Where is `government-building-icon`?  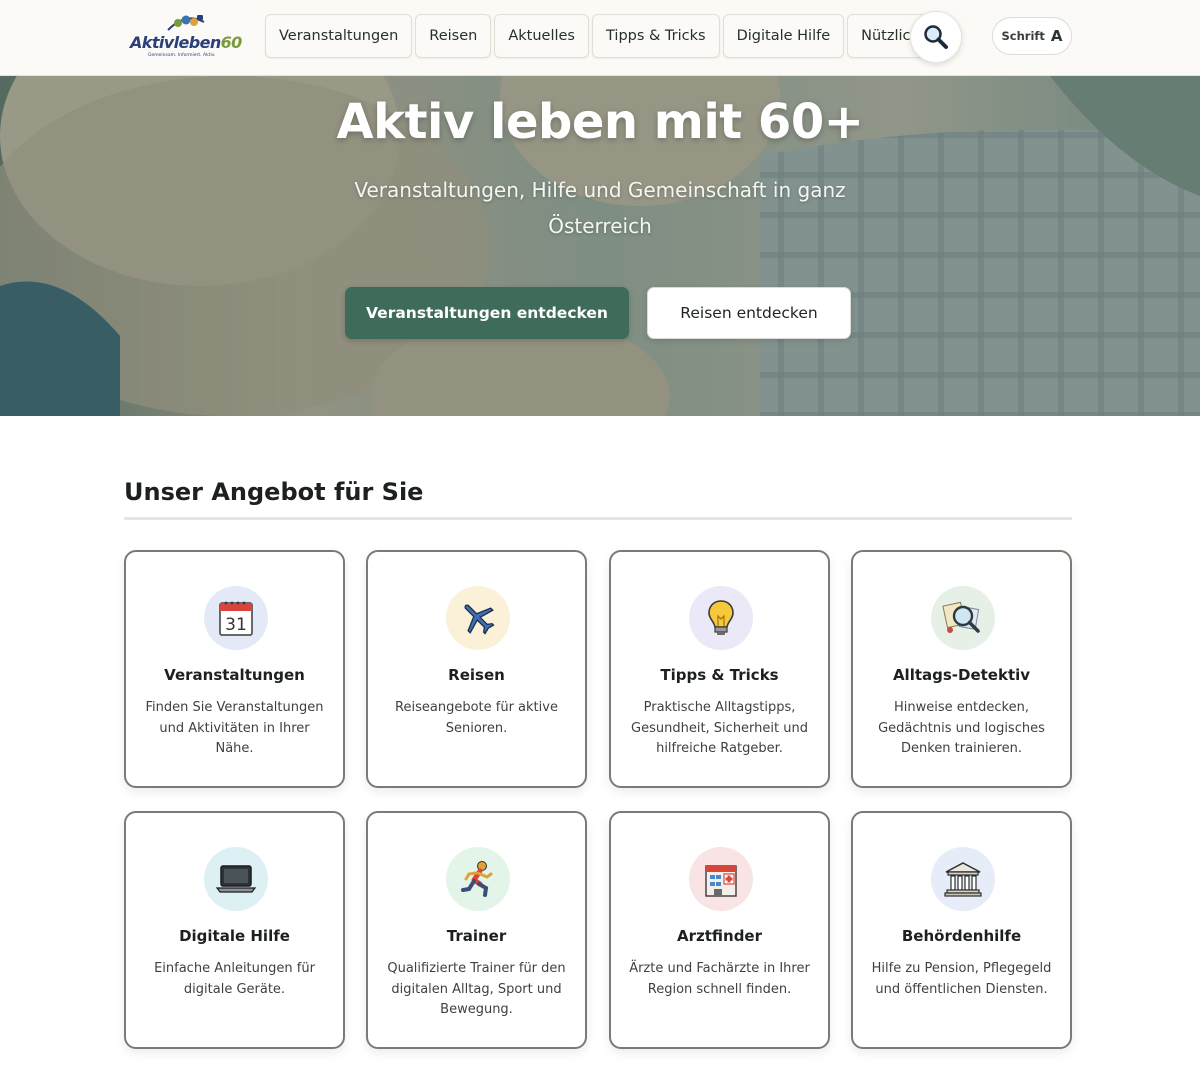
government-building-icon is located at coordinates (963, 879).